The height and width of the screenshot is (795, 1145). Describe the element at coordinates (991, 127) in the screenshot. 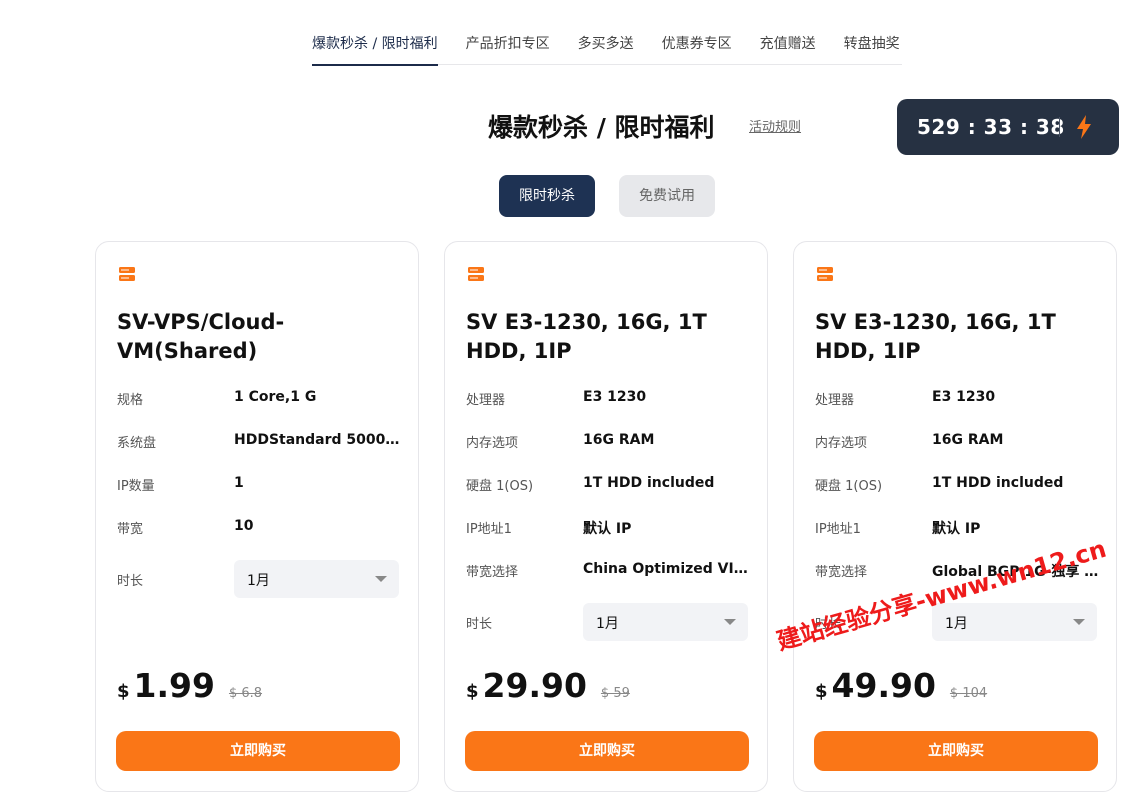

I see `countdown-time: 529 : 33 : 38` at that location.